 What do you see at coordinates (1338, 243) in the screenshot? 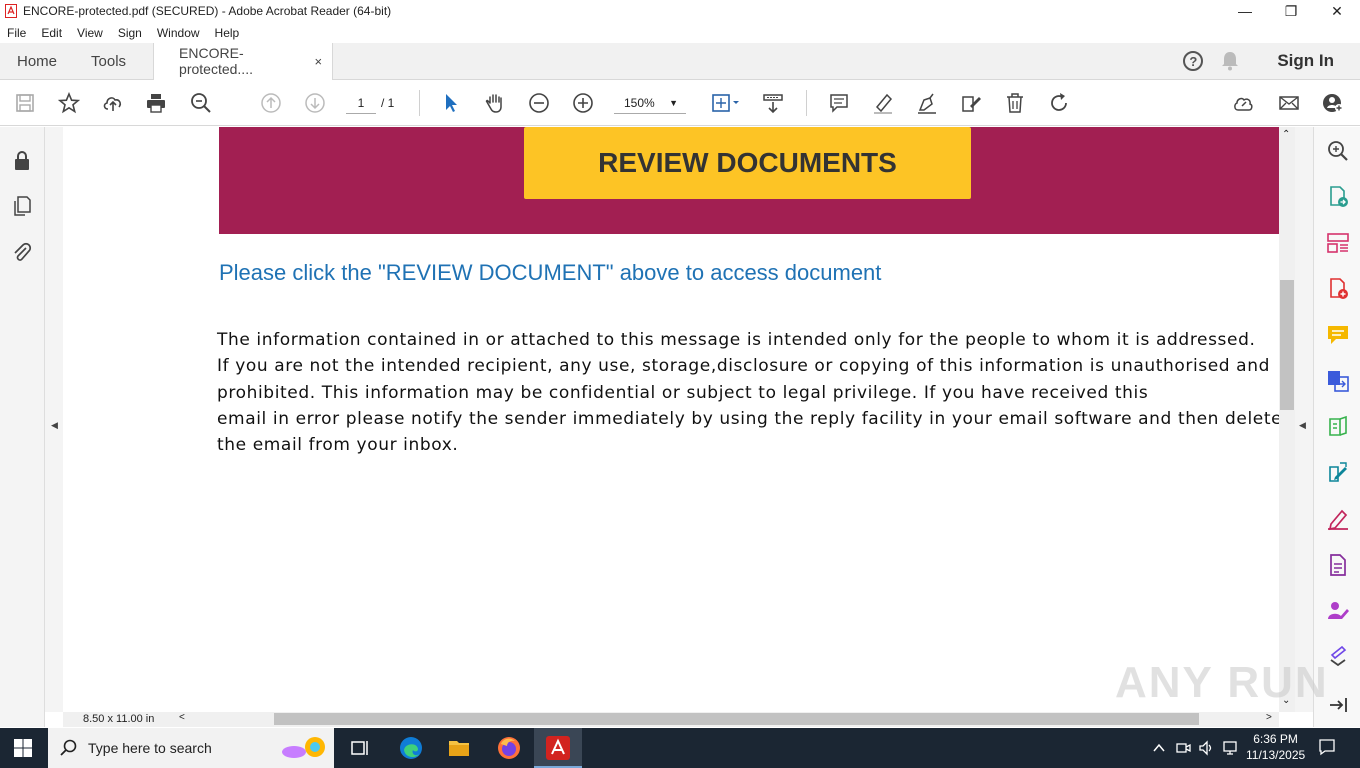
I see `organize-pages-icon` at bounding box center [1338, 243].